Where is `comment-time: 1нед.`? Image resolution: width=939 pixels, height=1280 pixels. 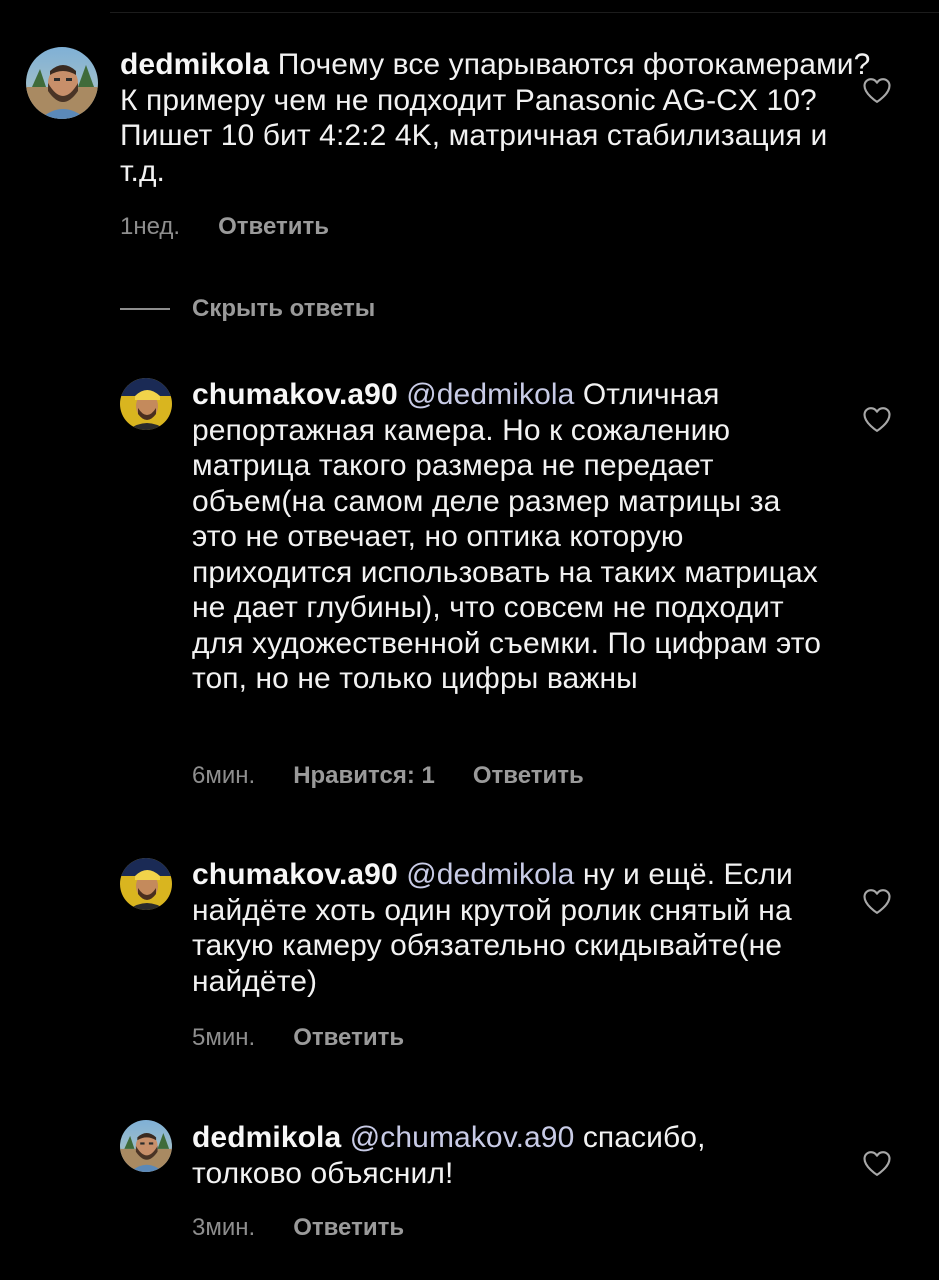
comment-time: 1нед. is located at coordinates (150, 226).